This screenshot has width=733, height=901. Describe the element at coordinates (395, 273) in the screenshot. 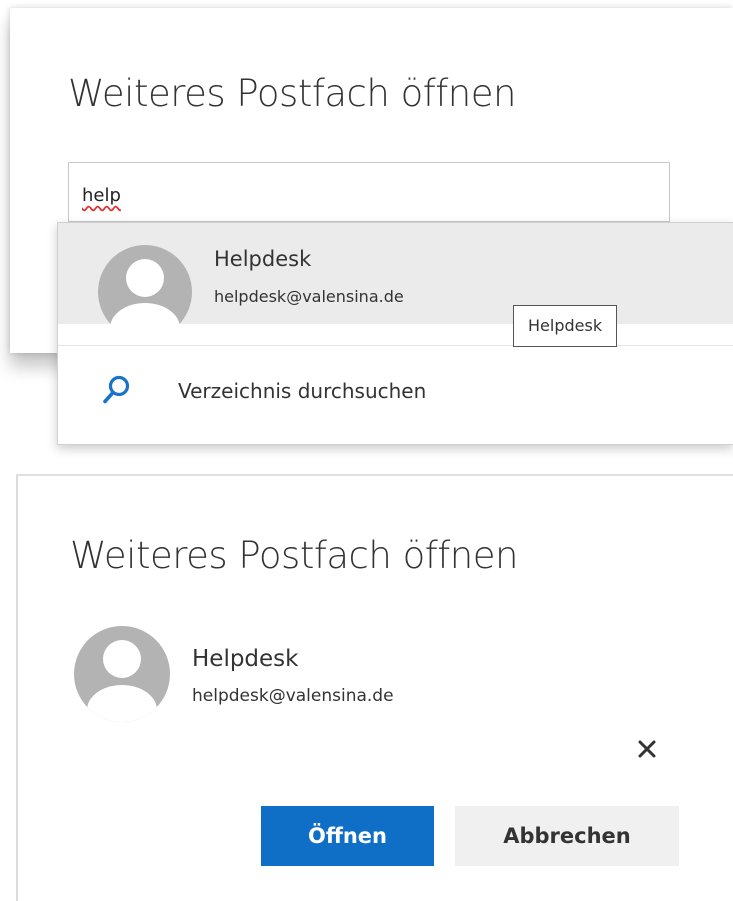

I see `suggestion-item-helpdesk: Helpdesk helpdesk@valensina.de` at that location.